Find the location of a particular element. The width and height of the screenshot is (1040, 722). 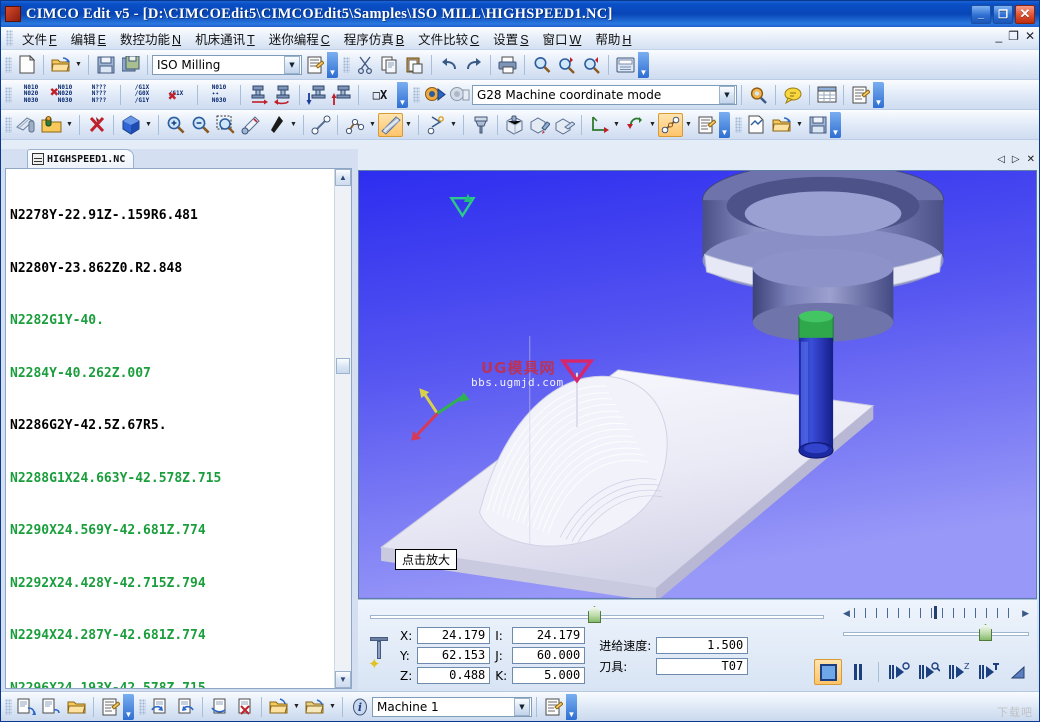

open-file-dropdown: ▼ is located at coordinates (78, 65).